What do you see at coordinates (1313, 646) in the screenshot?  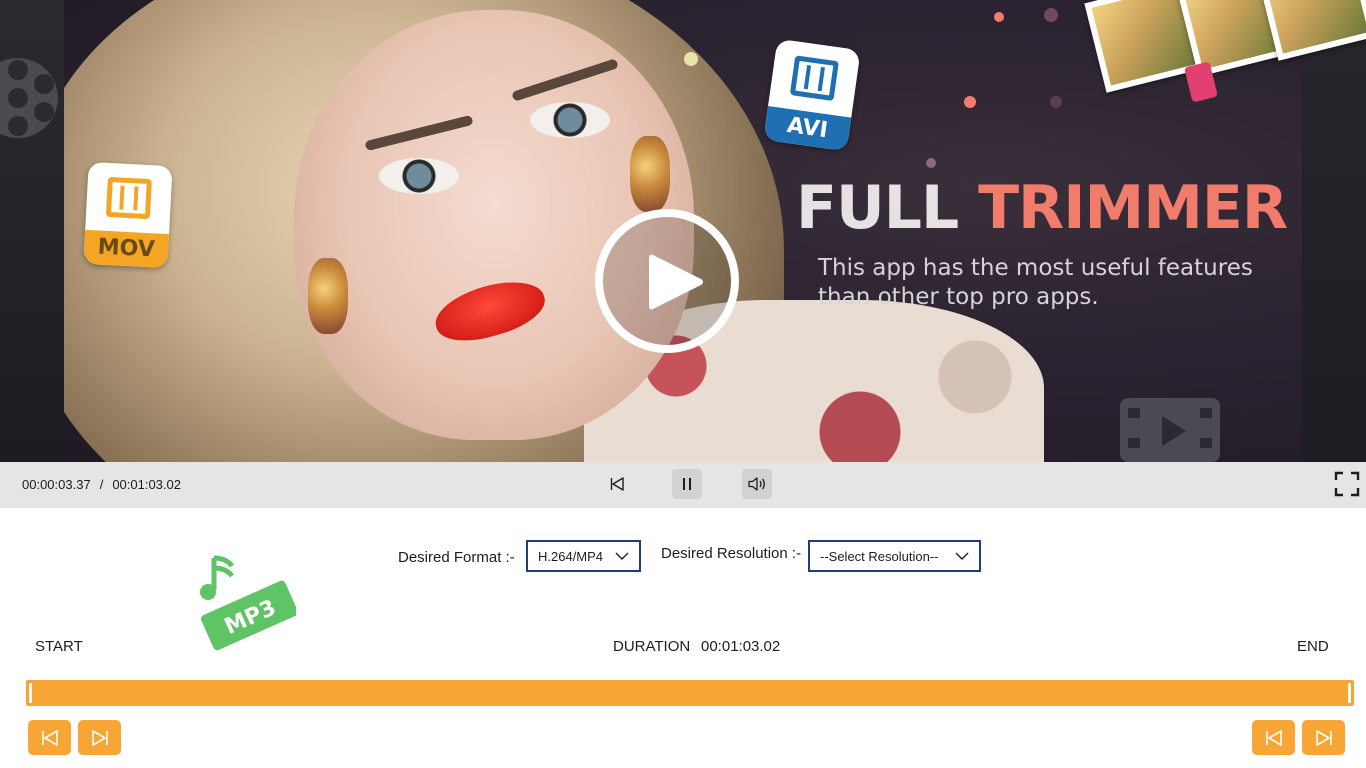 I see `end-label: END` at bounding box center [1313, 646].